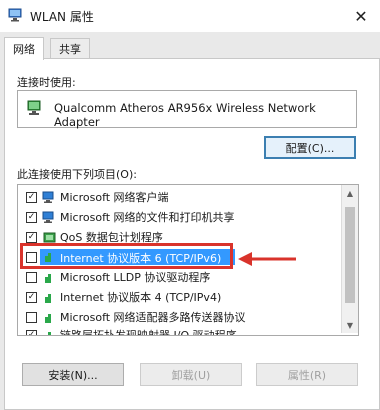  What do you see at coordinates (153, 317) in the screenshot?
I see `item-label: Microsoft 网络适配器多路传送器协议` at bounding box center [153, 317].